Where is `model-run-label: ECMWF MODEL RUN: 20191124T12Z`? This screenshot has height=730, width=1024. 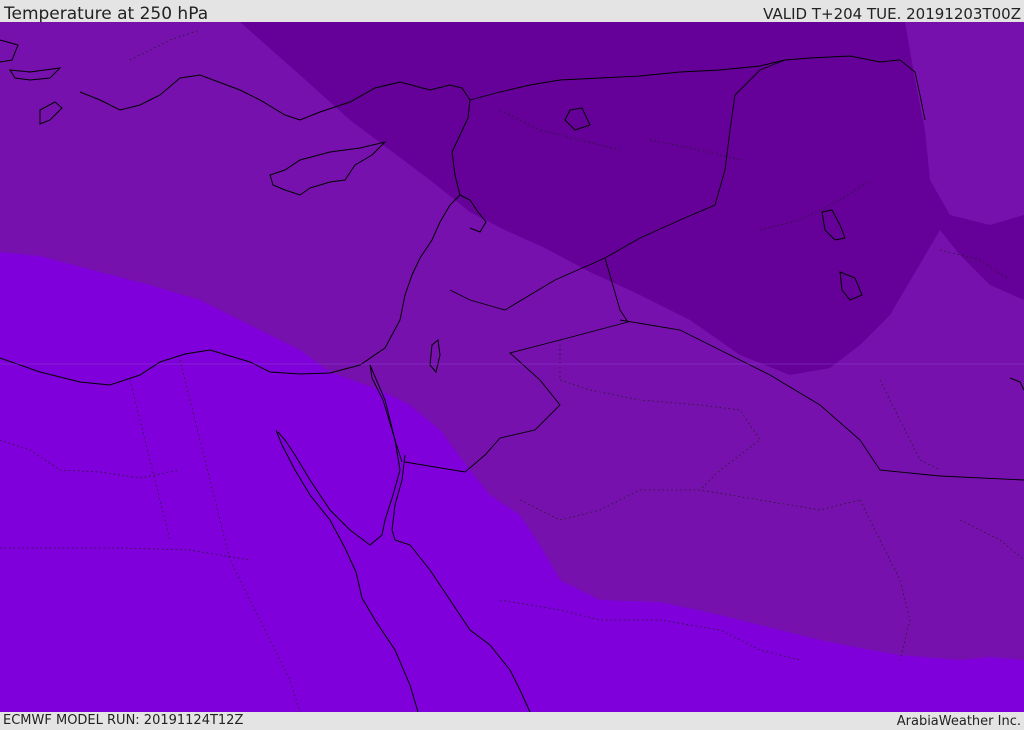 model-run-label: ECMWF MODEL RUN: 20191124T12Z is located at coordinates (123, 720).